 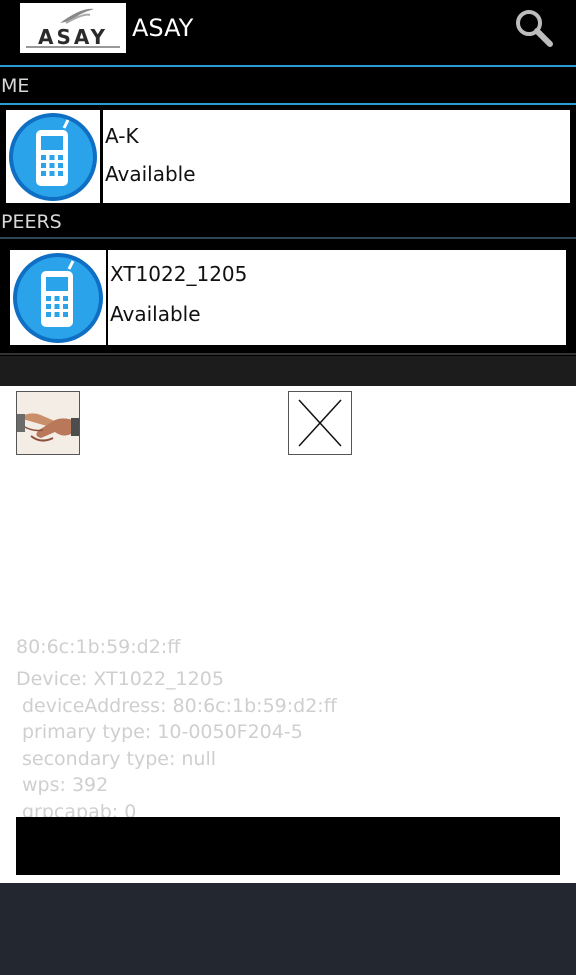 What do you see at coordinates (336, 156) in the screenshot?
I see `my-device-info: A-K Available` at bounding box center [336, 156].